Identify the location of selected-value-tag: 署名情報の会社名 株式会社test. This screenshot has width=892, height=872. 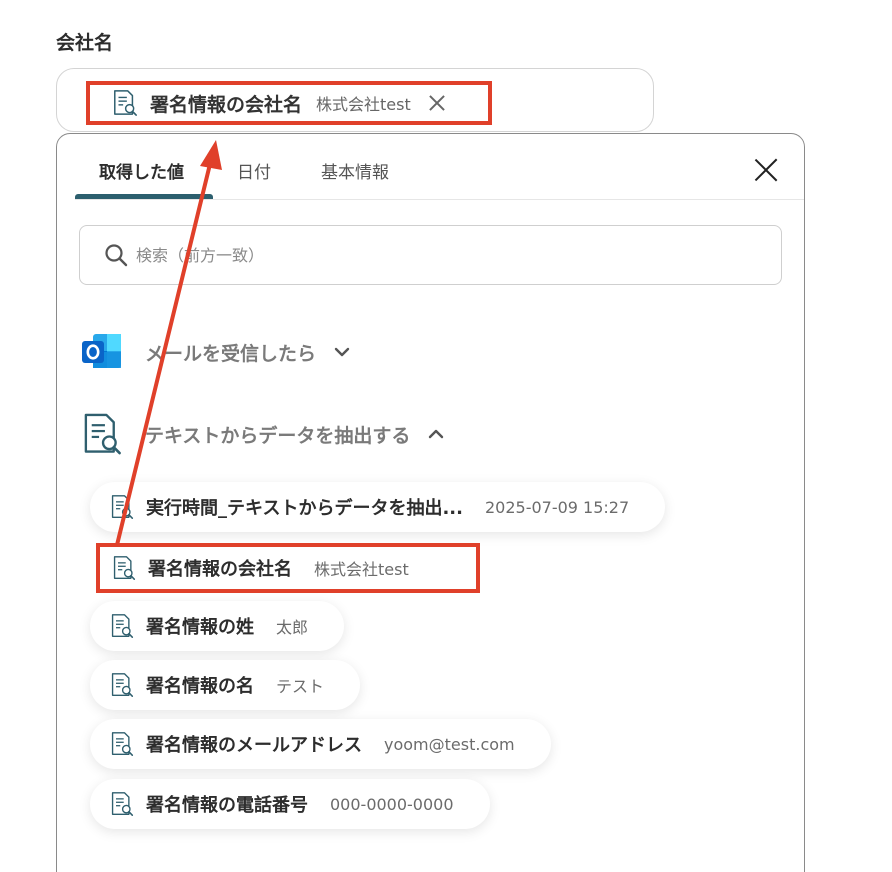
(289, 103).